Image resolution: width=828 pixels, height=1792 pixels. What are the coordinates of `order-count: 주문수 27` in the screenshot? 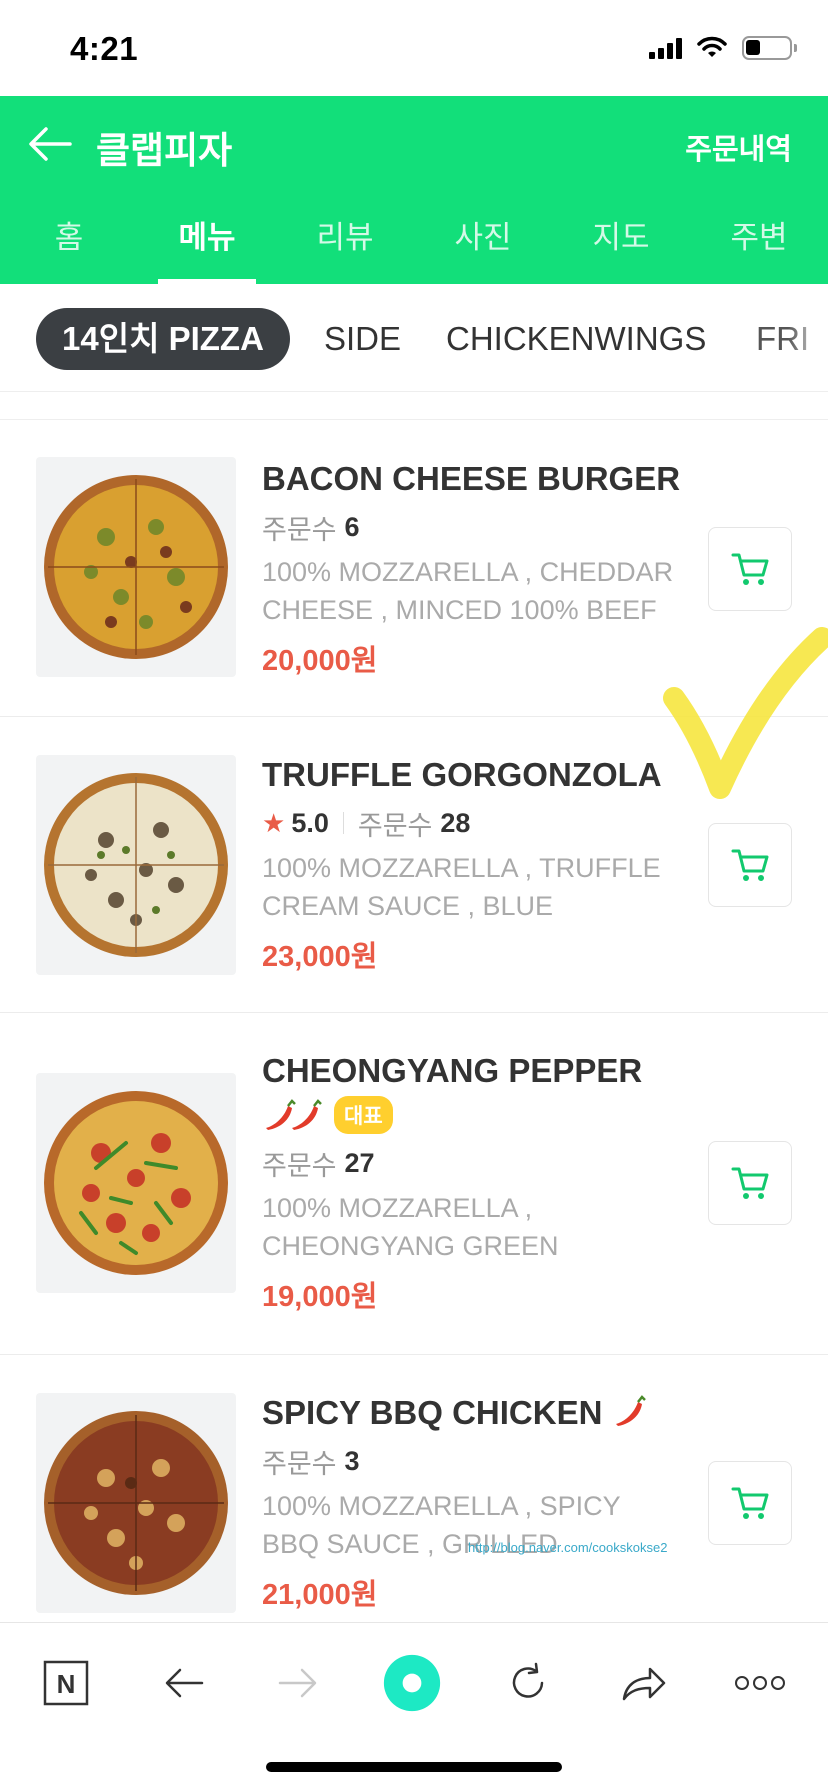 It's located at (472, 1163).